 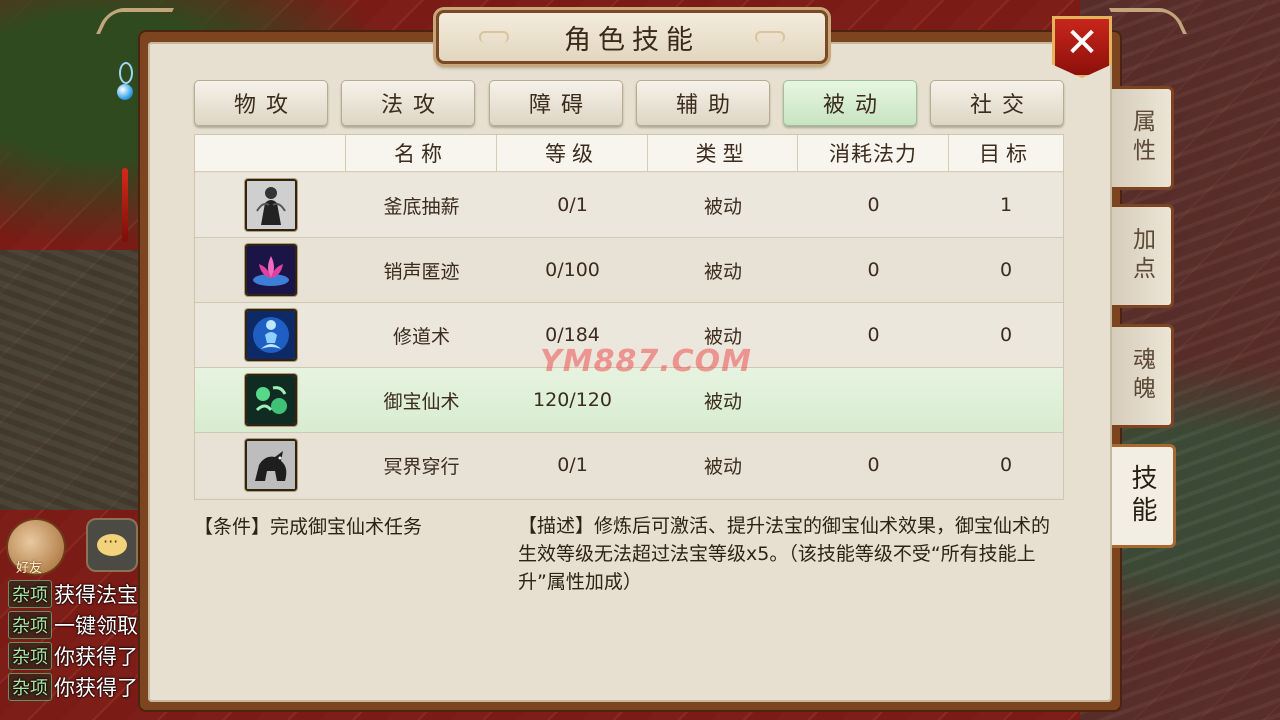 I want to click on title-plaque: 角色技能, so click(x=632, y=37).